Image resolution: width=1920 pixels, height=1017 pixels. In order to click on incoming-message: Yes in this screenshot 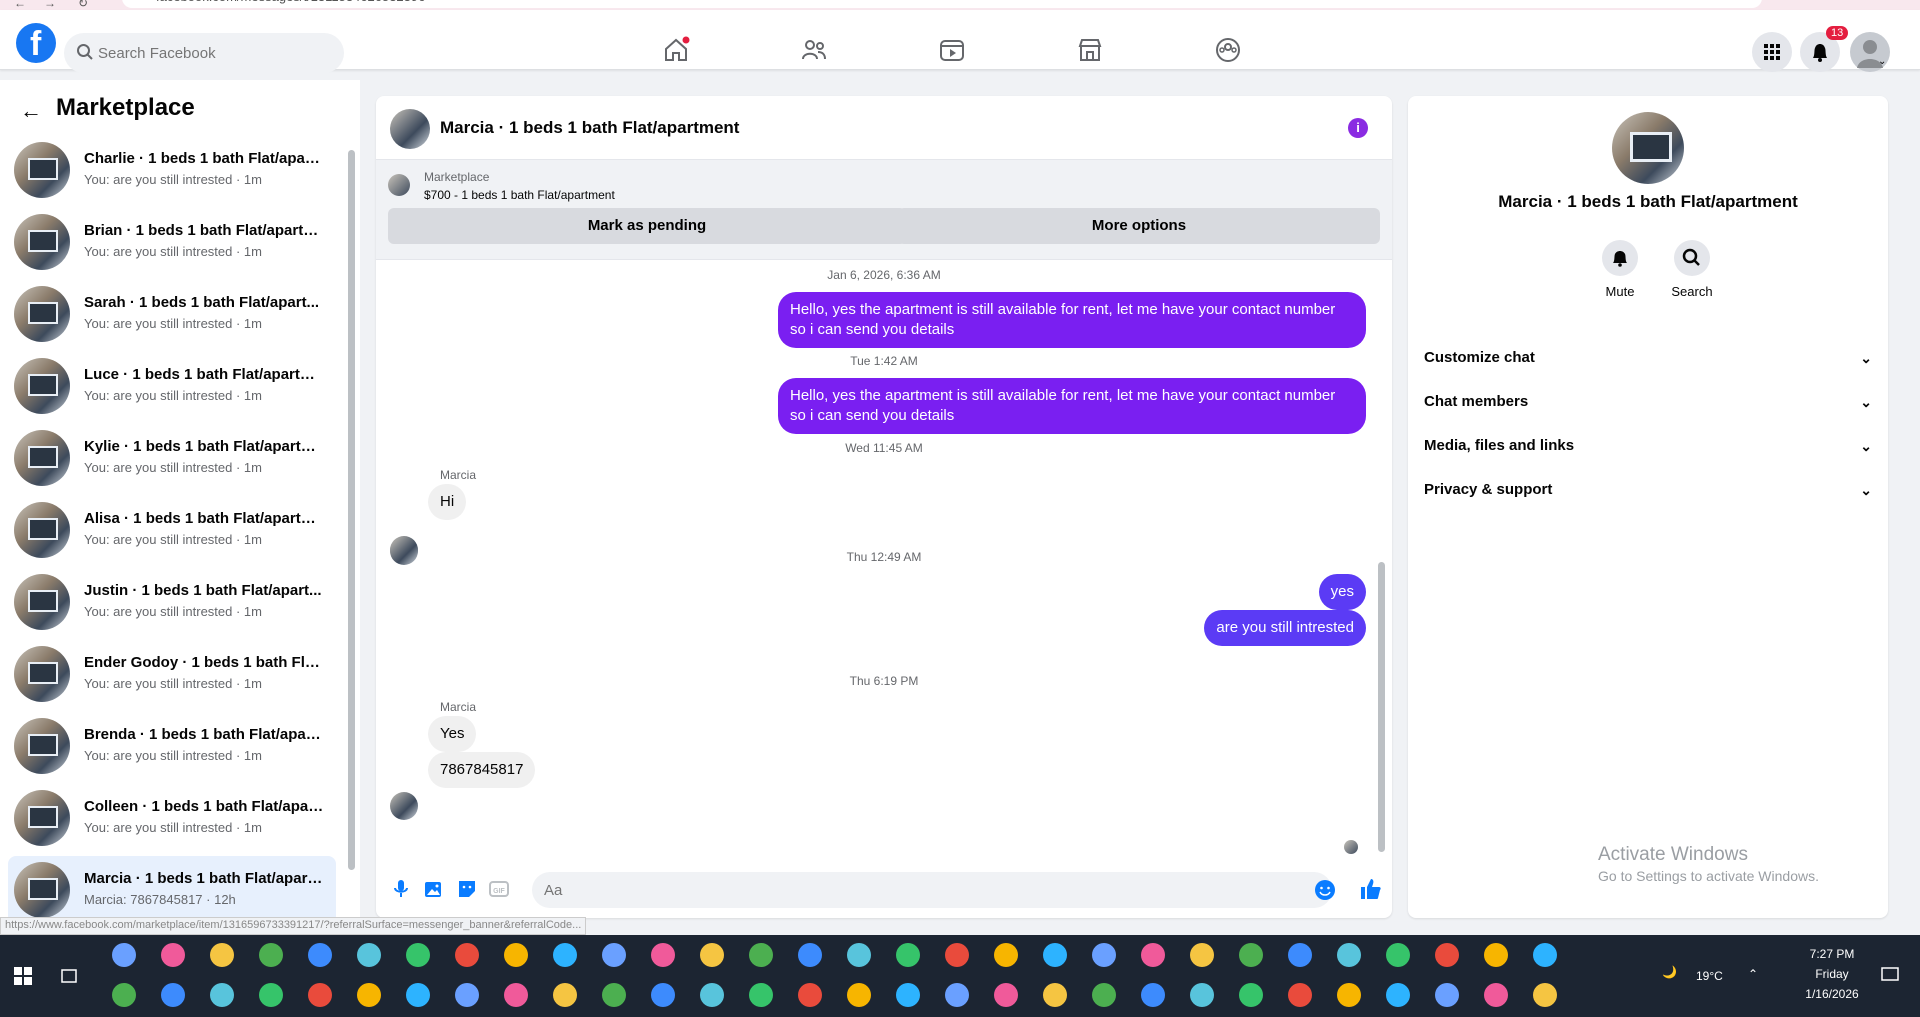, I will do `click(452, 734)`.